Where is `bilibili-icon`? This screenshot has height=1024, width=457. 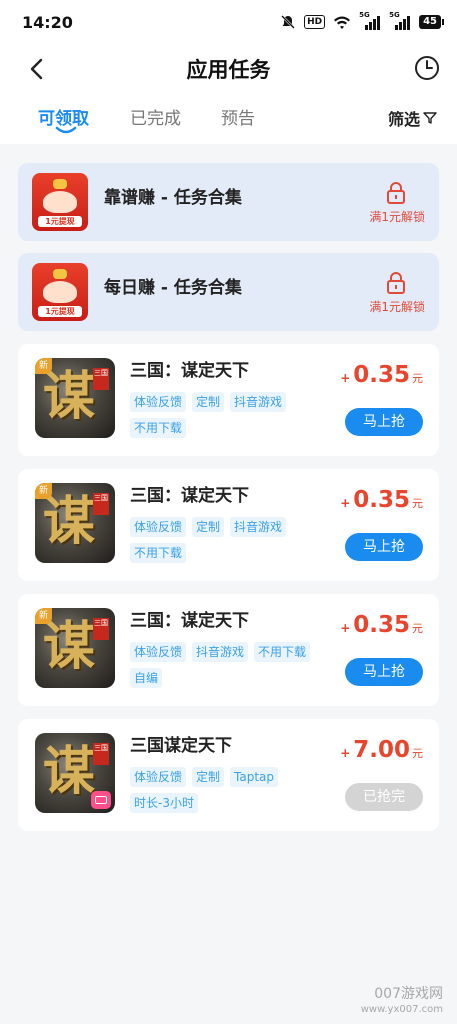 bilibili-icon is located at coordinates (101, 800).